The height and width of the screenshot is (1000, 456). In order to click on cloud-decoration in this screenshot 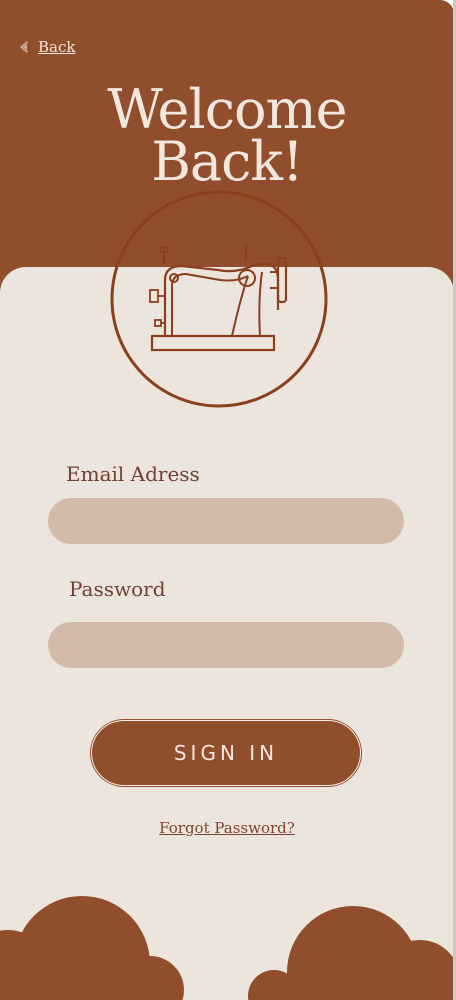, I will do `click(227, 948)`.